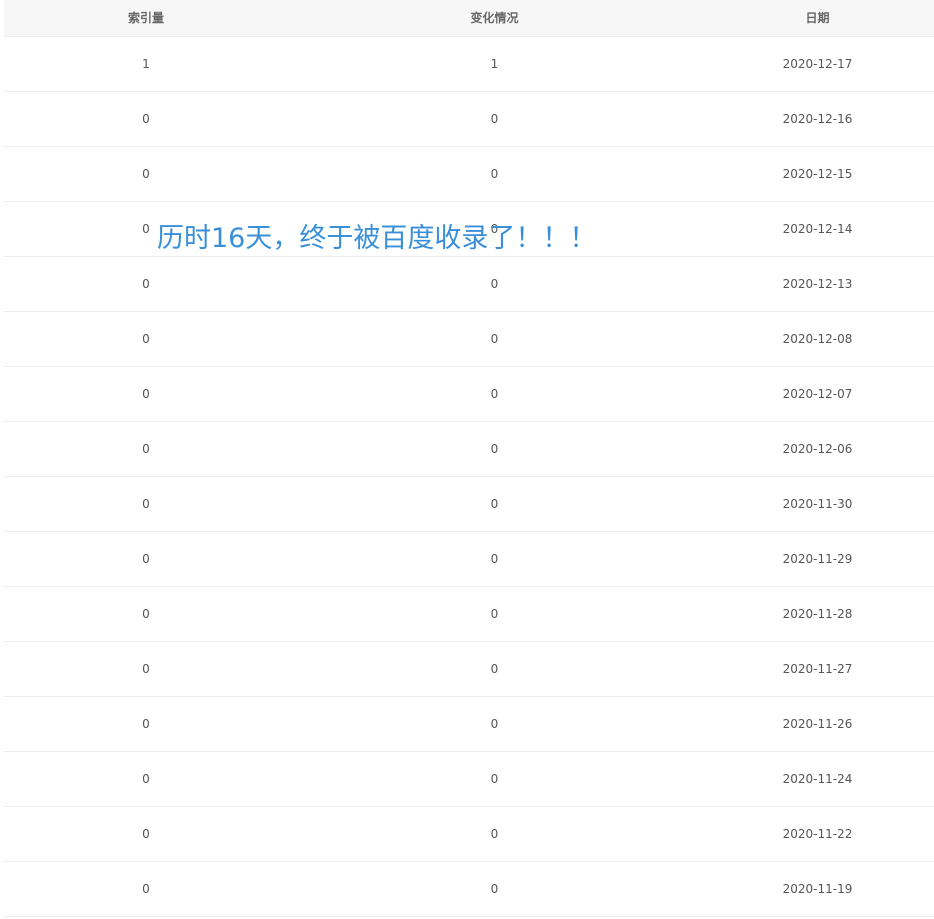  I want to click on change-cell: 1, so click(494, 64).